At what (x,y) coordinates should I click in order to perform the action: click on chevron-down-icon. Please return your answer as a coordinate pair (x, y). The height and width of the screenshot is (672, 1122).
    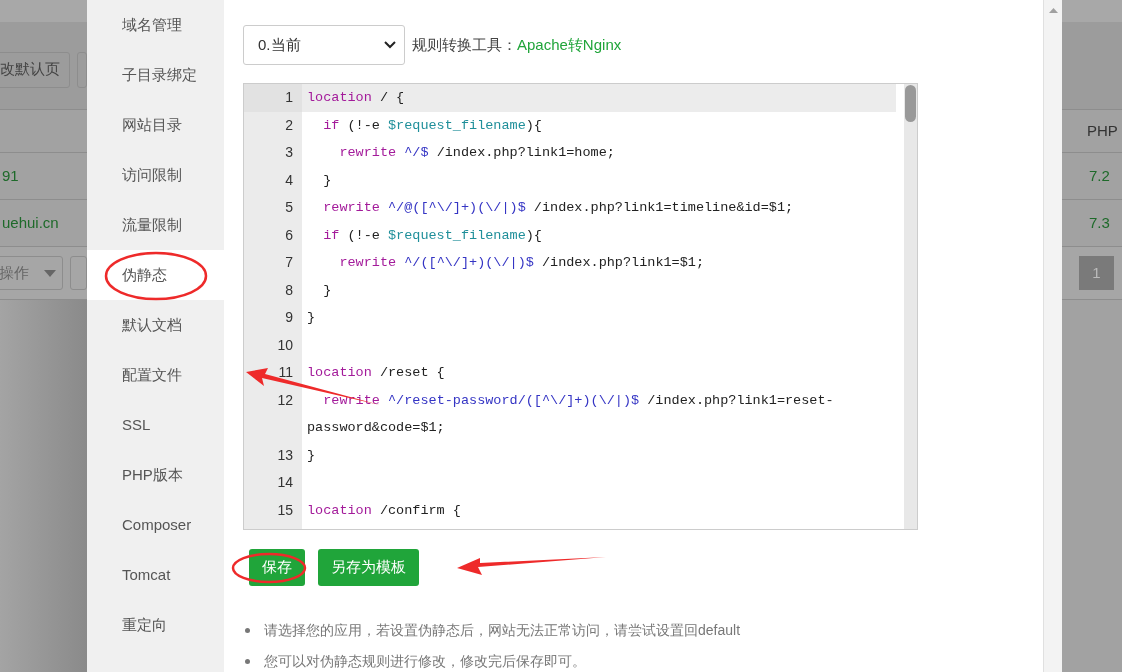
    Looking at the image, I should click on (390, 45).